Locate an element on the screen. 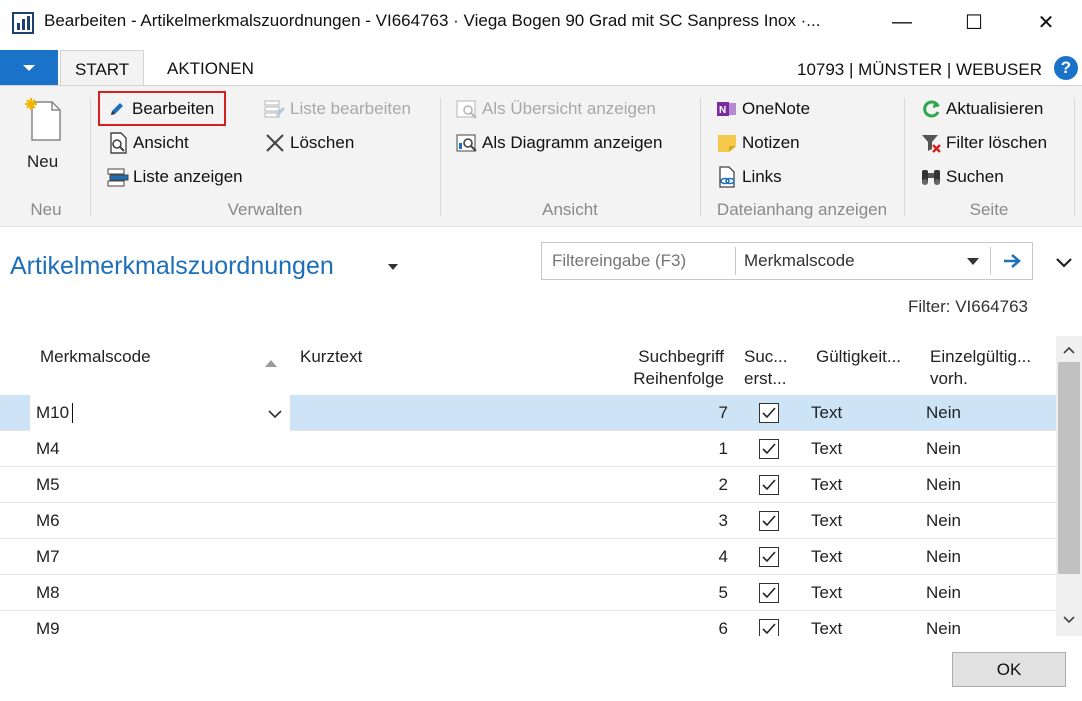 This screenshot has width=1082, height=701. view-document-icon is located at coordinates (118, 143).